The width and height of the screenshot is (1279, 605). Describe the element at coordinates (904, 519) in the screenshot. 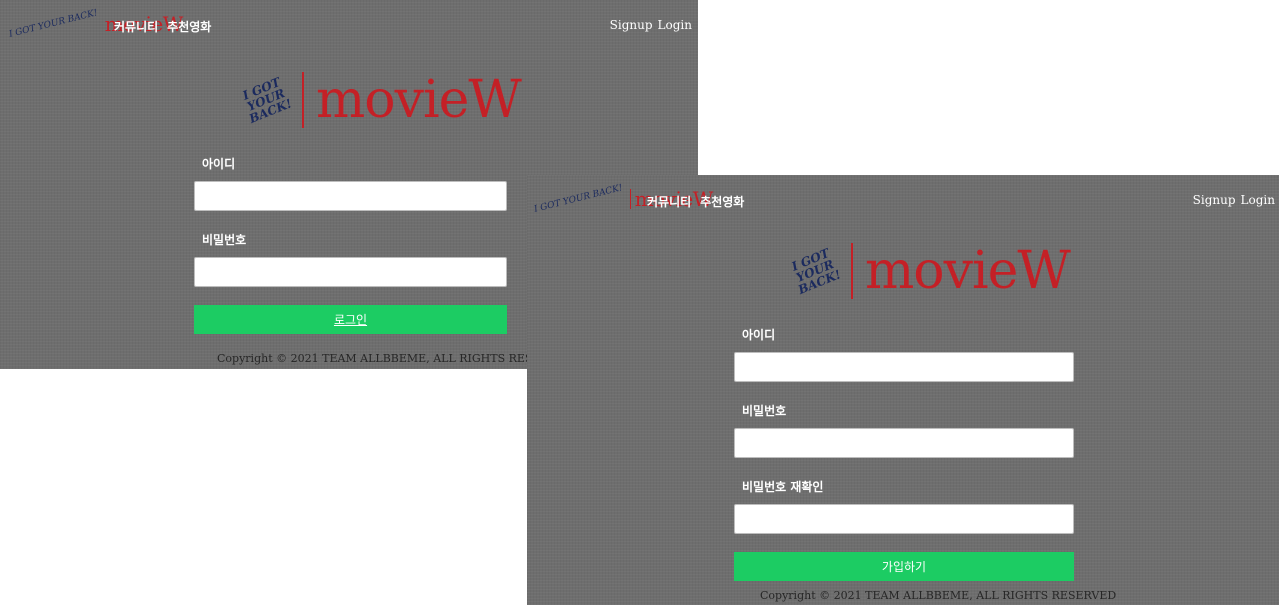

I see `password-confirm-input` at that location.